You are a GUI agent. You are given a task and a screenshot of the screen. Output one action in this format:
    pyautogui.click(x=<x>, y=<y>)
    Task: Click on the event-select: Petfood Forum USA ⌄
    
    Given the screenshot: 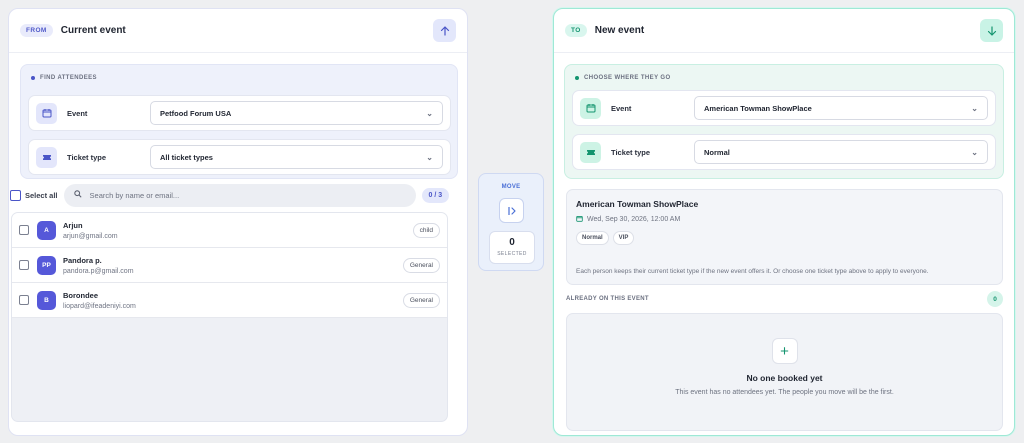 What is the action you would take?
    pyautogui.click(x=296, y=113)
    